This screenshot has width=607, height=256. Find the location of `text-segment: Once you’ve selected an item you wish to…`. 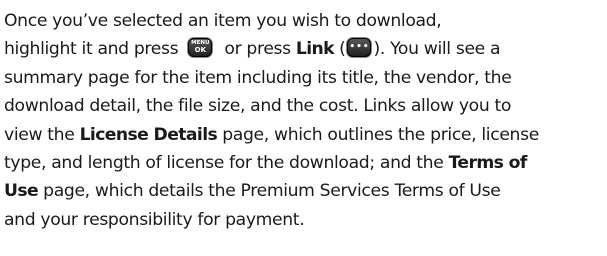

text-segment: Once you’ve selected an item you wish to… is located at coordinates (223, 21).